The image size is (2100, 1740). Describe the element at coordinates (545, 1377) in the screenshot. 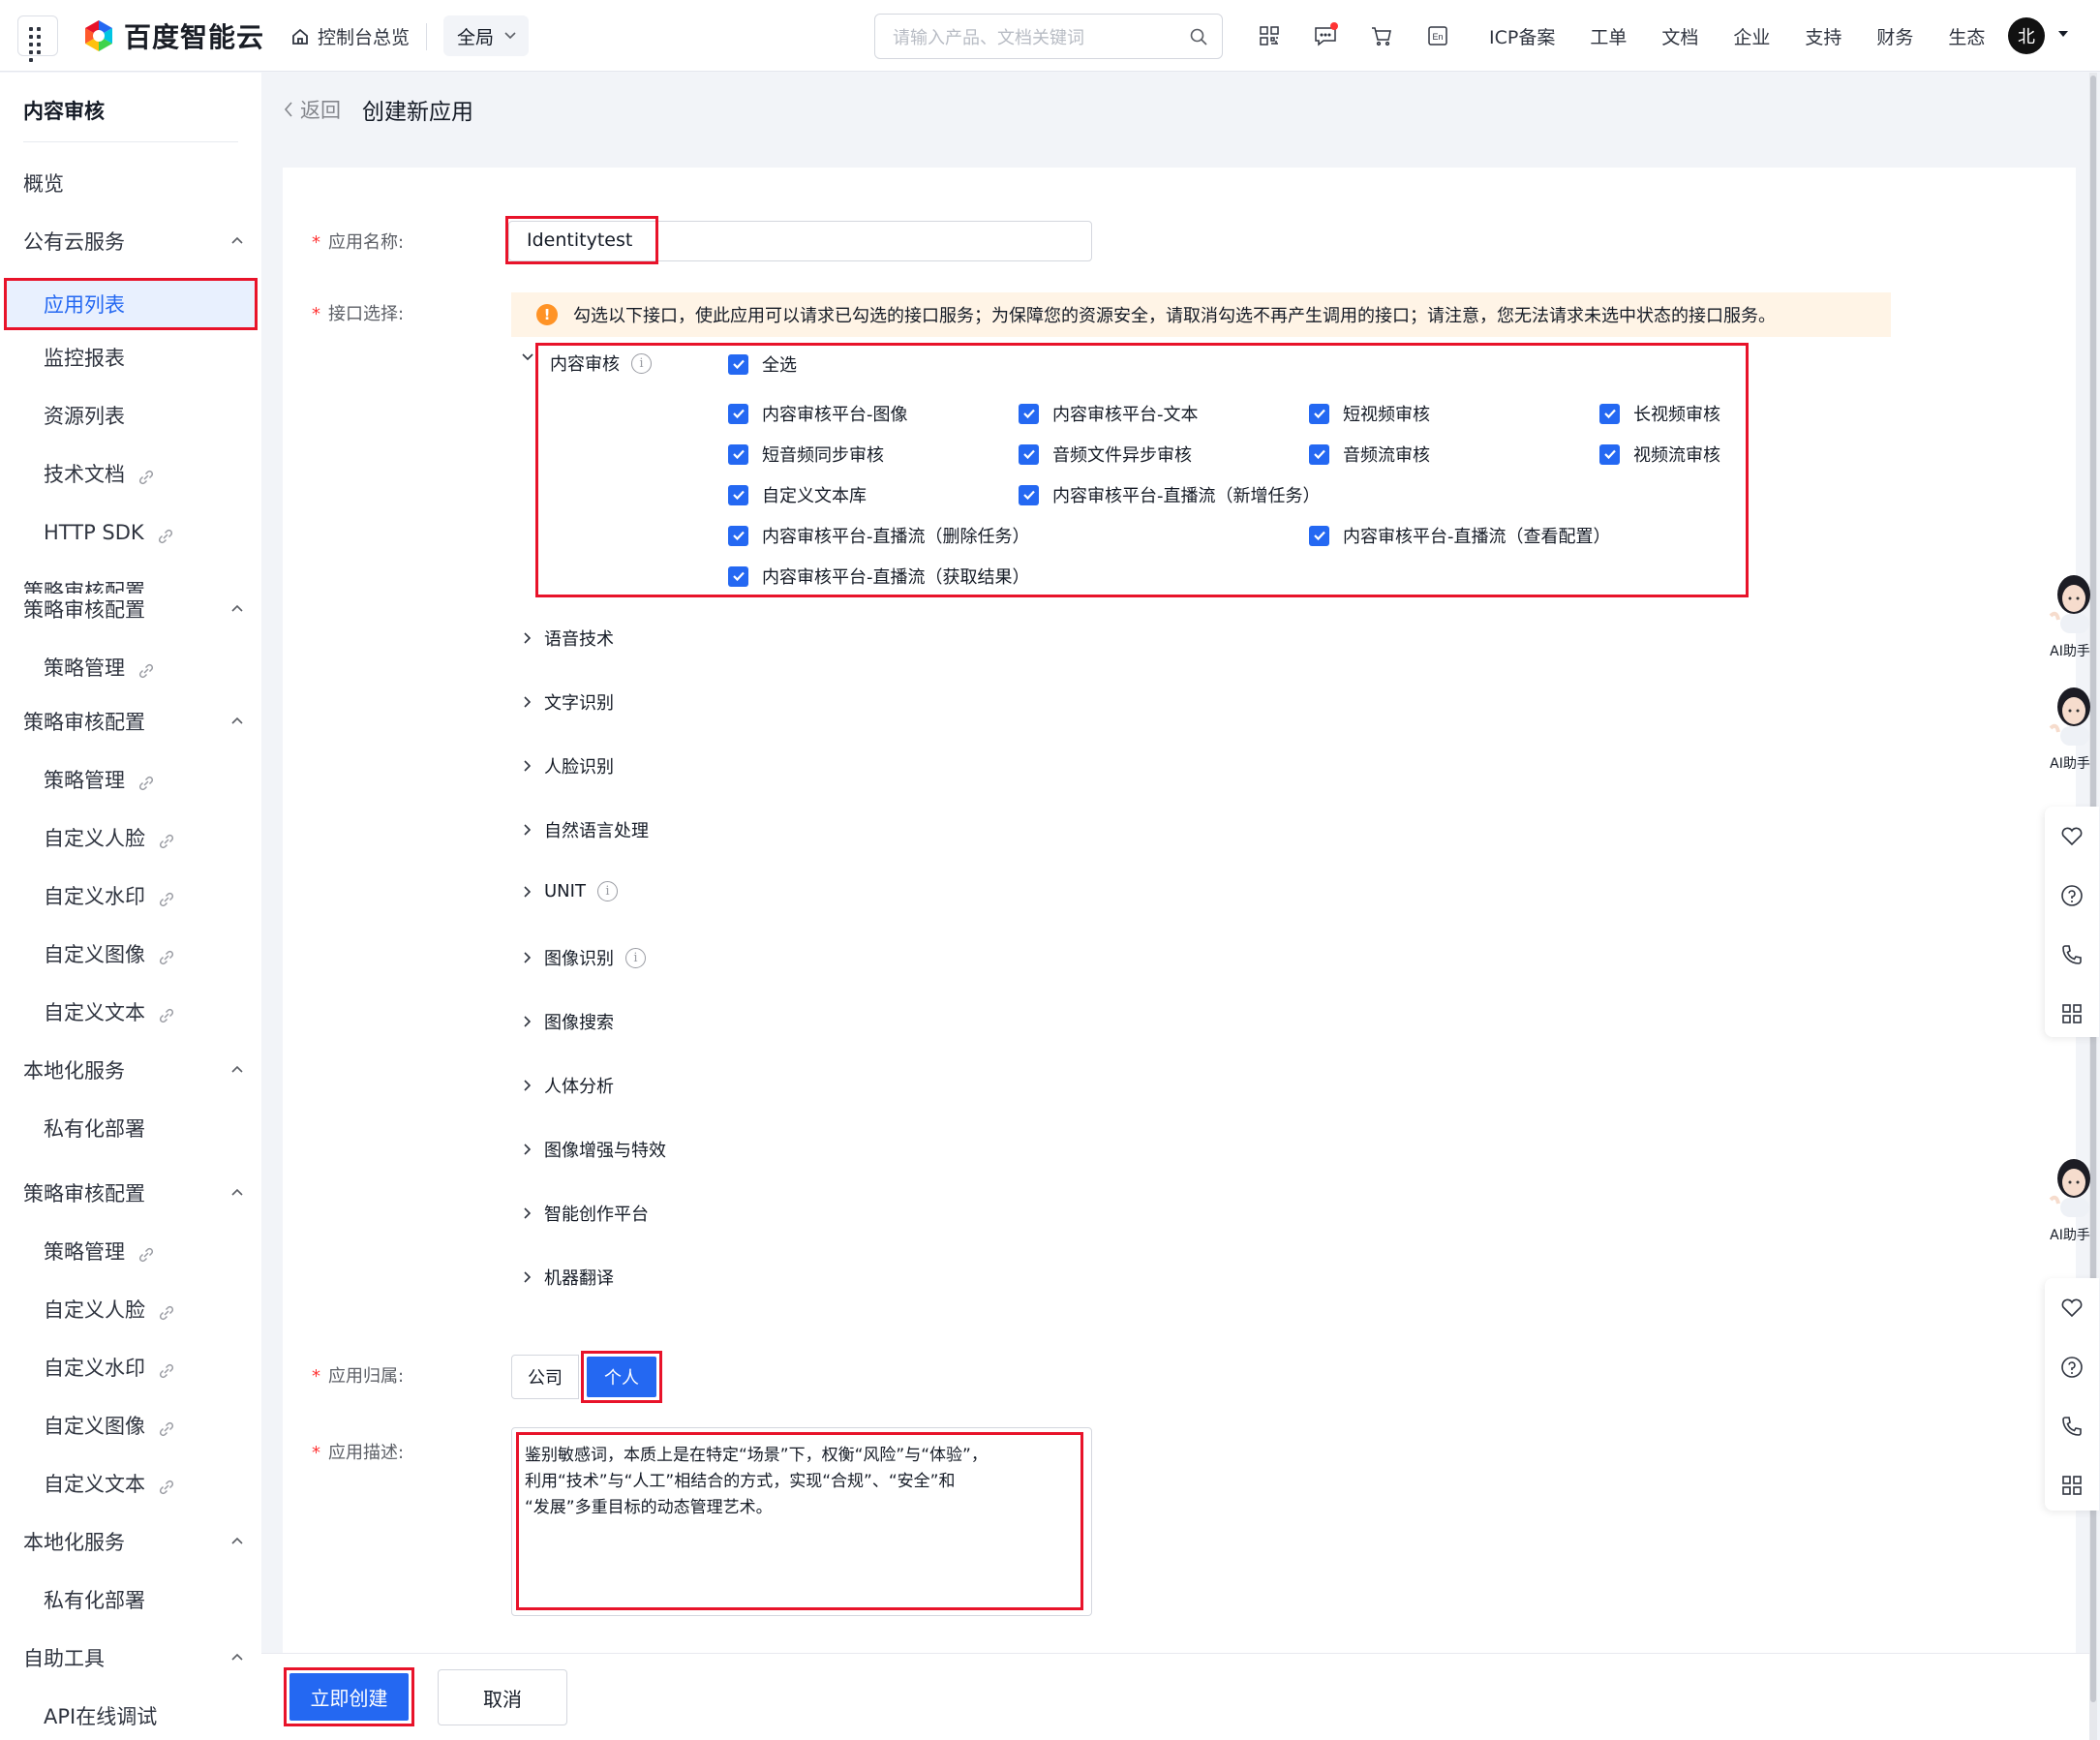

I see `owner-option-company: 公司` at that location.